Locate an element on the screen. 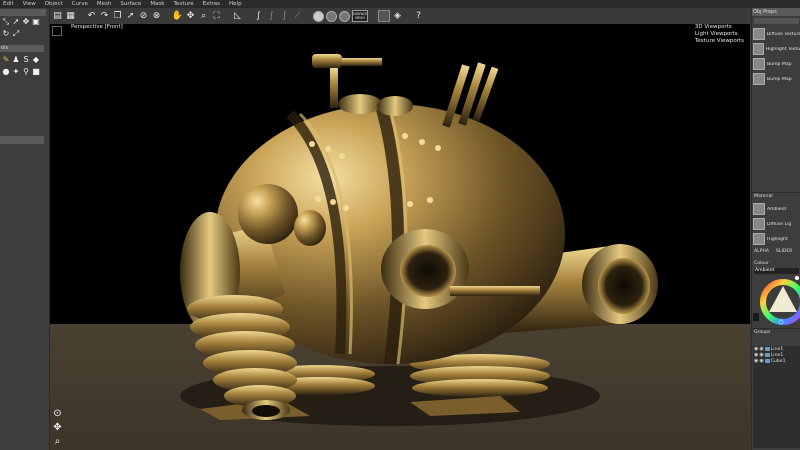 The width and height of the screenshot is (800, 450). link-texture-viewports: Texture Viewports is located at coordinates (719, 41).